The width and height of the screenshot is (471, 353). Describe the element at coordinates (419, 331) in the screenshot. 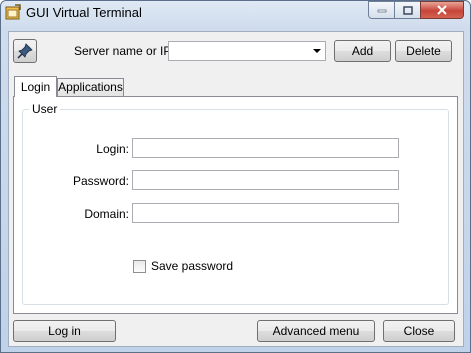

I see `close-button: Close` at that location.